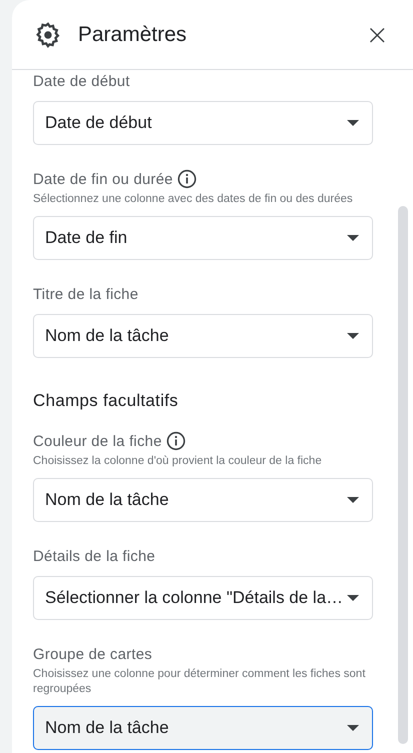 The image size is (413, 753). I want to click on field-label: Détails de la fiche, so click(94, 556).